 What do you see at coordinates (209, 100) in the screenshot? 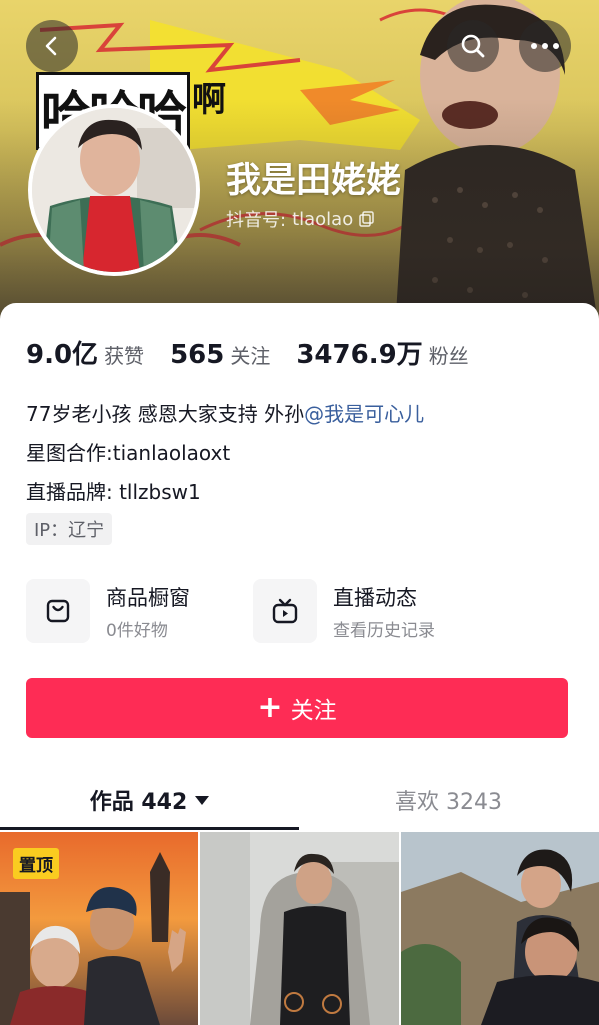
I see `banner-text-small: 啊` at bounding box center [209, 100].